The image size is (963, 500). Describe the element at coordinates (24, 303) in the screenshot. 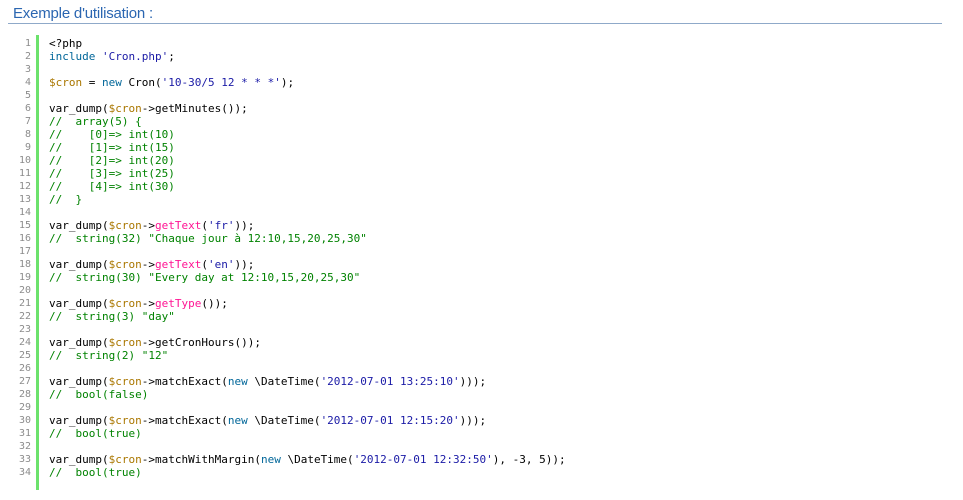

I see `line-number: 21` at that location.